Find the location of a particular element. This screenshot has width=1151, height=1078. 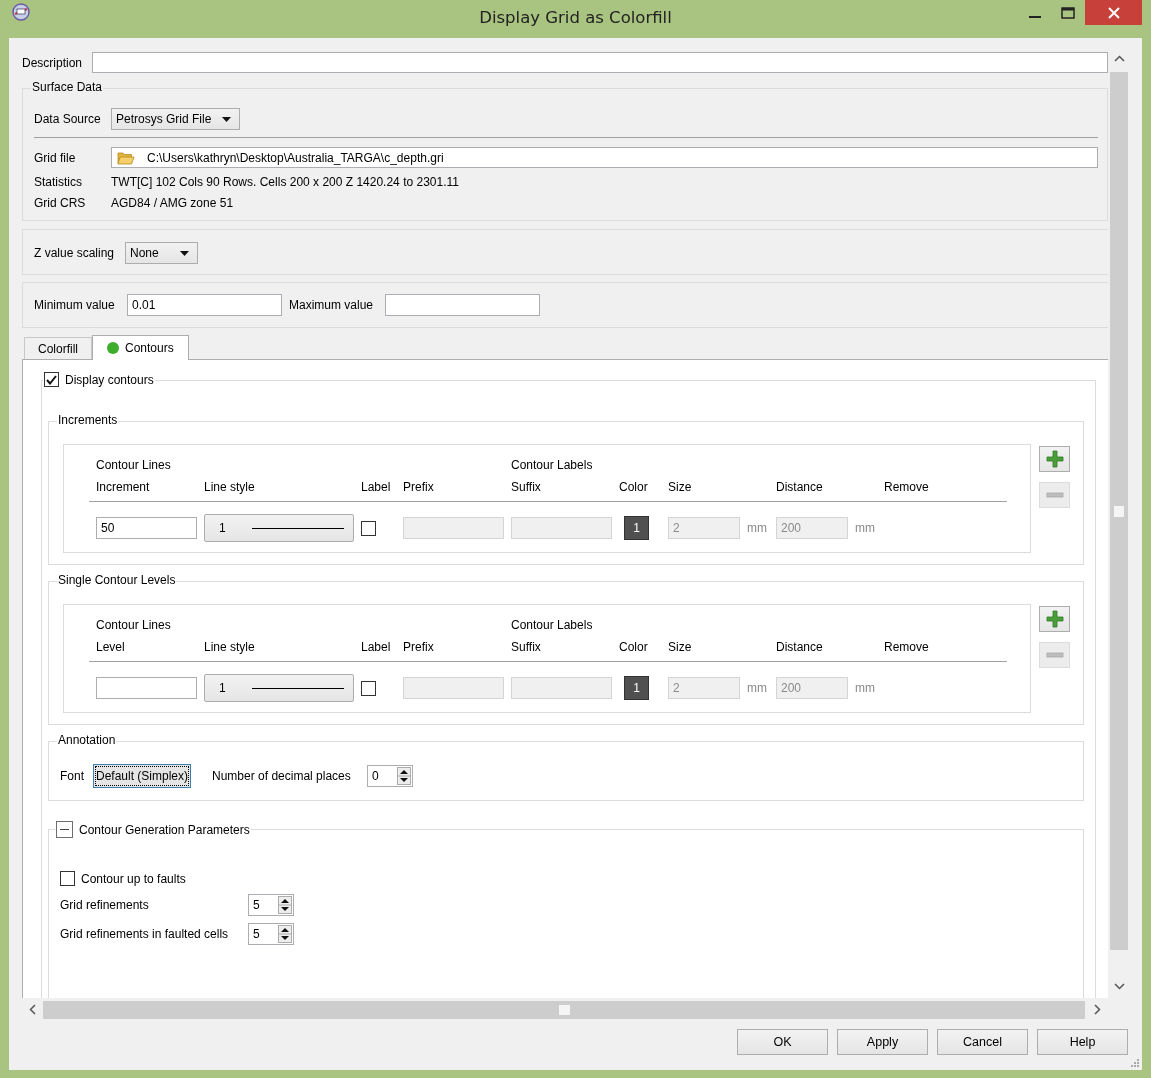

input-field is located at coordinates (146, 688).